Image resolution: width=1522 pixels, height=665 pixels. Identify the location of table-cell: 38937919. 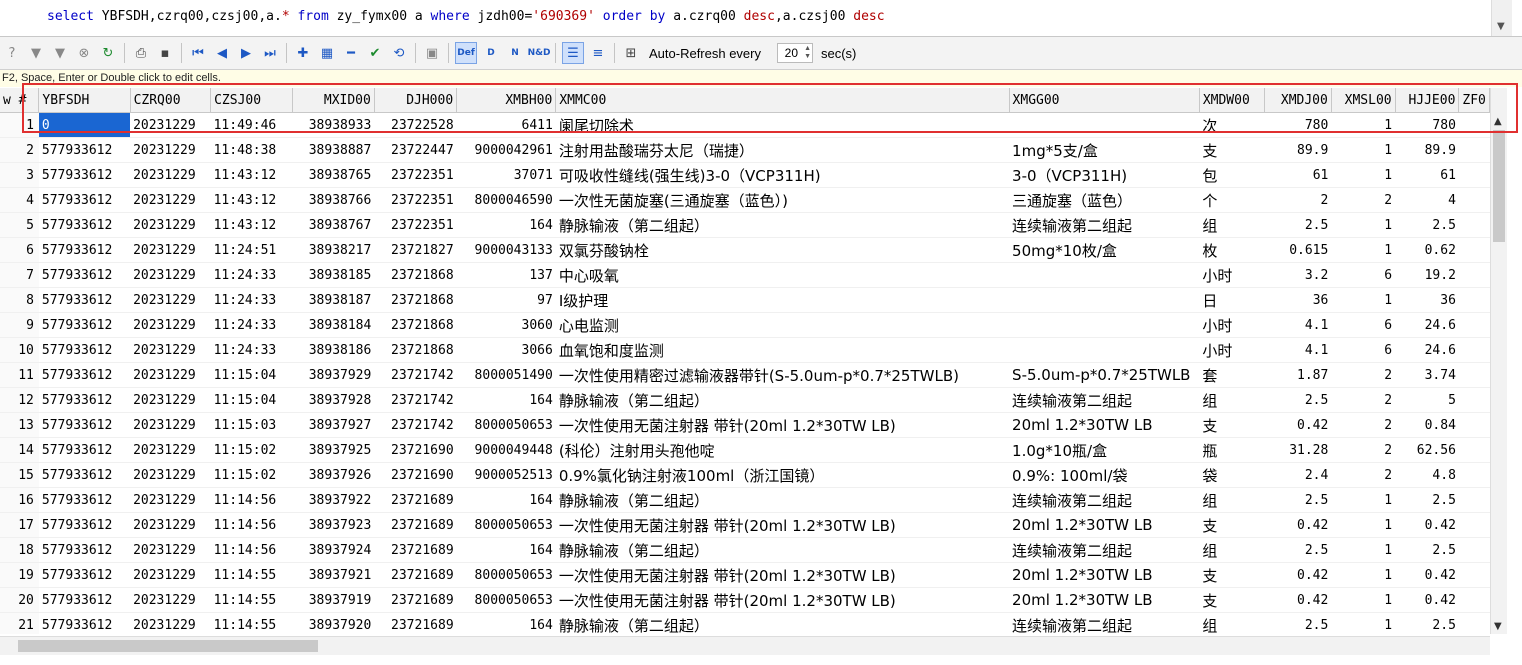
(333, 600).